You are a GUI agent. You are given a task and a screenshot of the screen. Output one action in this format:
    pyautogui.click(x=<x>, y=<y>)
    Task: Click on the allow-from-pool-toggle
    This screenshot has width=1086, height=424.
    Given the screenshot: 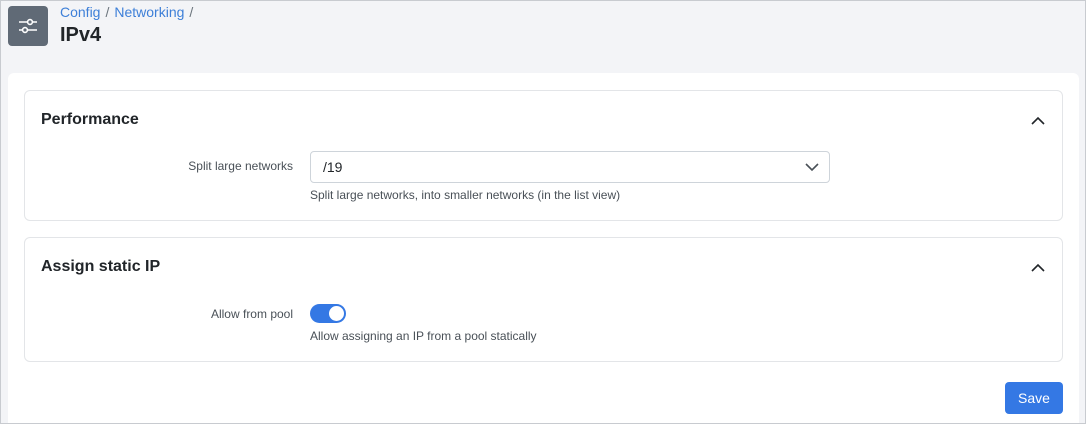 What is the action you would take?
    pyautogui.click(x=328, y=313)
    